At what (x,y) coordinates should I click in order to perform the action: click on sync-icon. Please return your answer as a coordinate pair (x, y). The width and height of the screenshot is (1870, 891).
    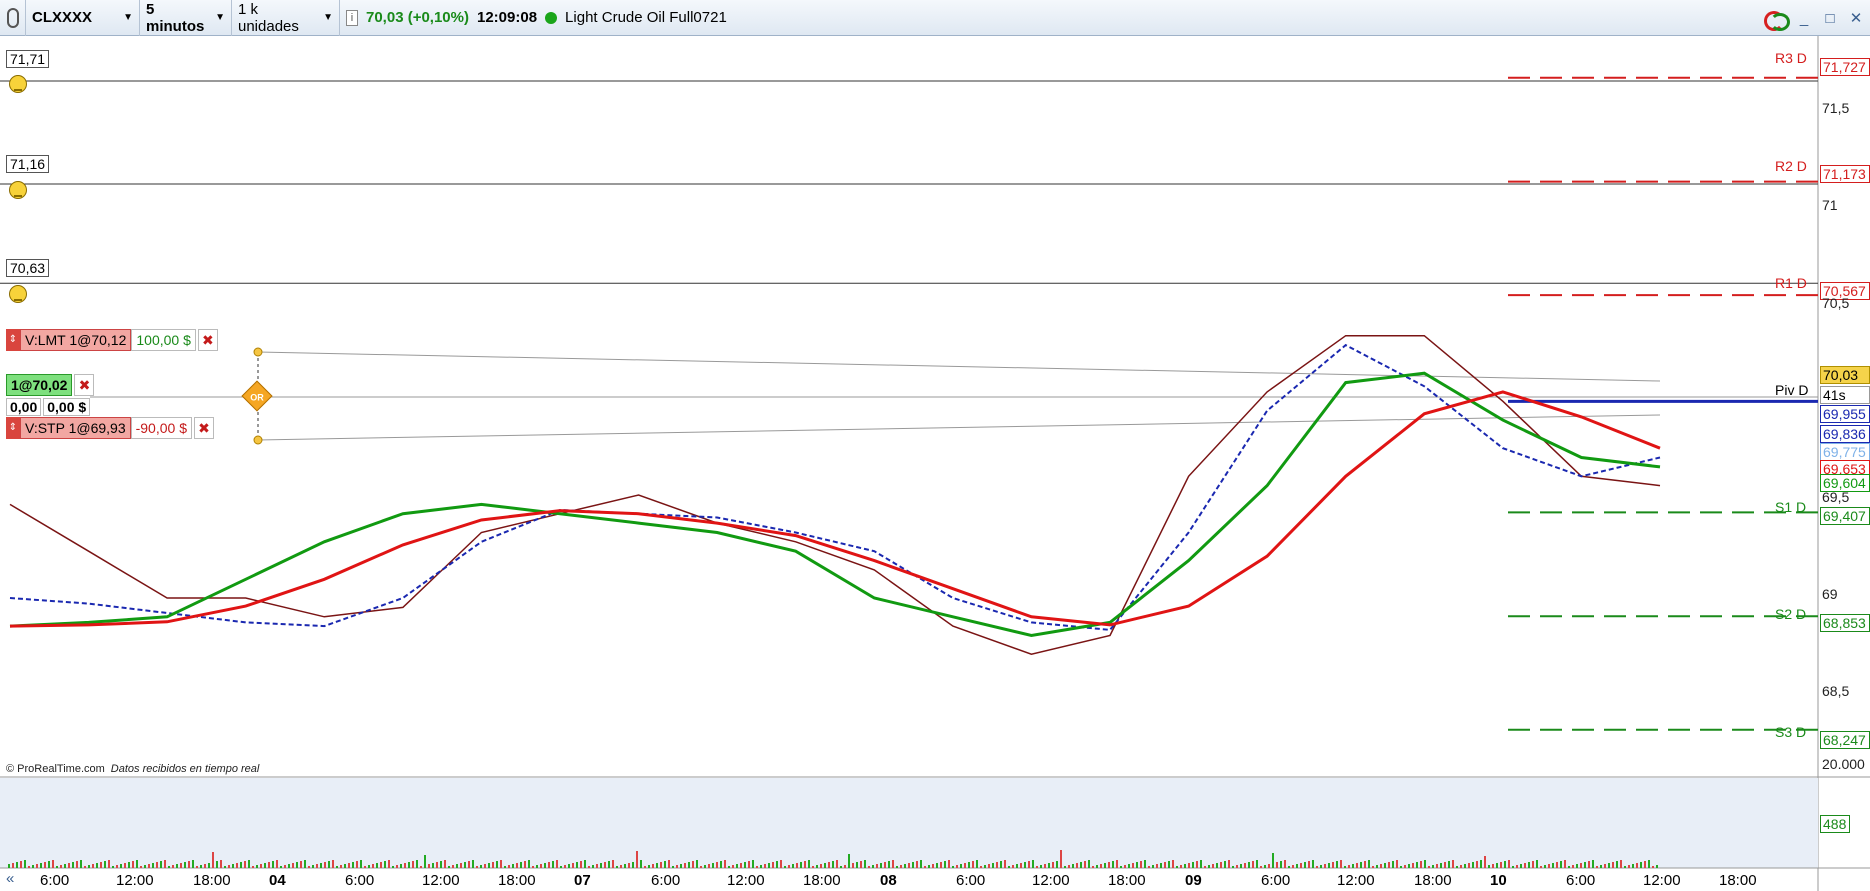
    Looking at the image, I should click on (1776, 20).